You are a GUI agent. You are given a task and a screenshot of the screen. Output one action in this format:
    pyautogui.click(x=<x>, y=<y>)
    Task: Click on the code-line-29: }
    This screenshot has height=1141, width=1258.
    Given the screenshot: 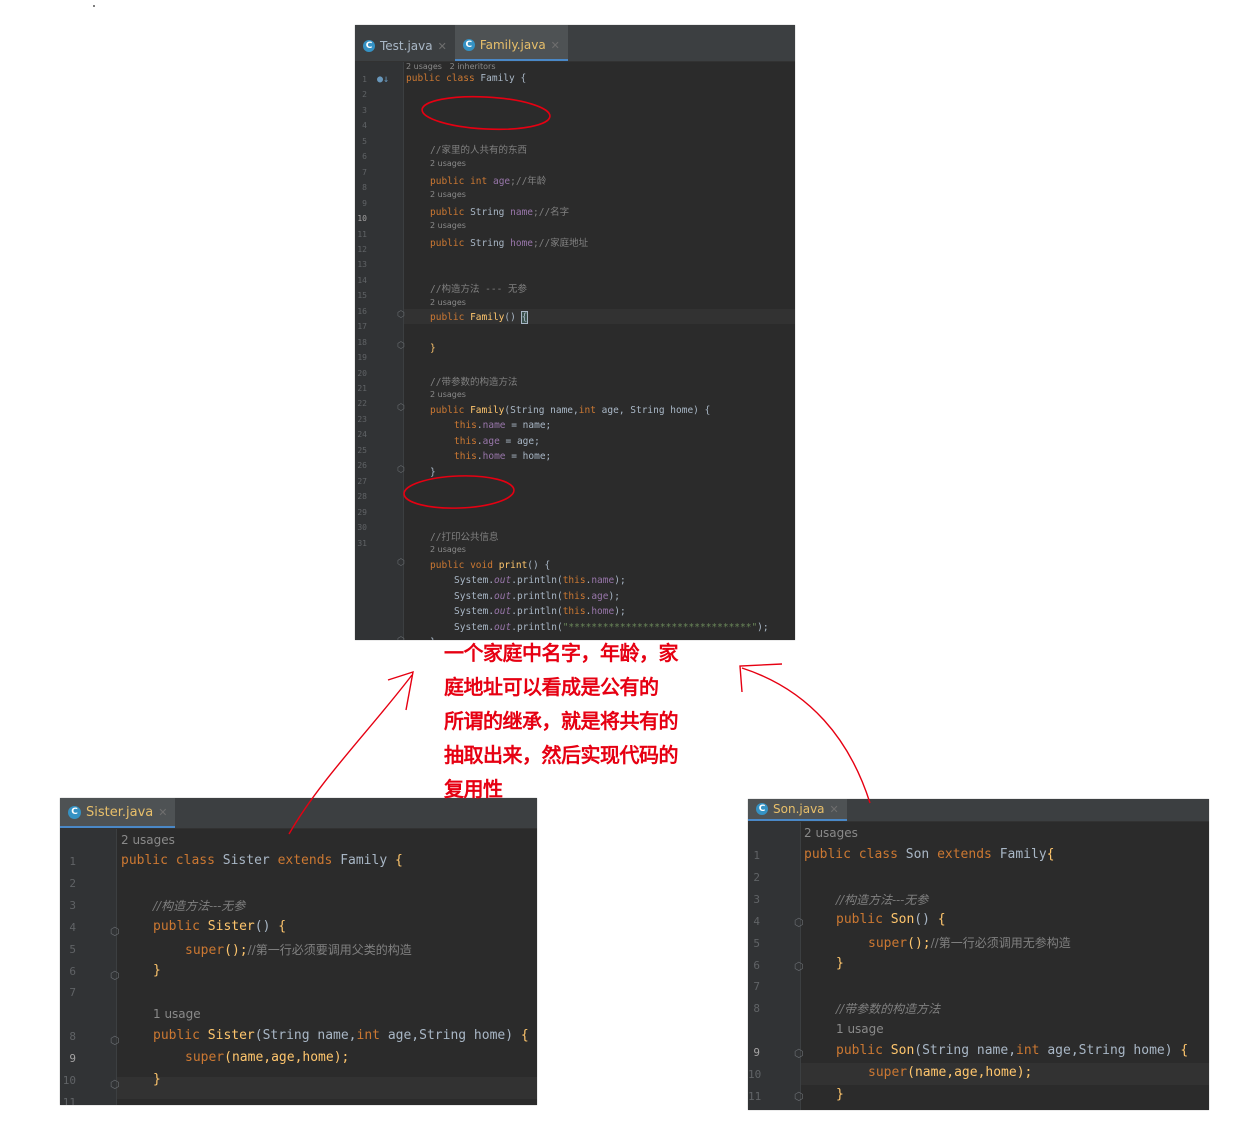 What is the action you would take?
    pyautogui.click(x=433, y=638)
    